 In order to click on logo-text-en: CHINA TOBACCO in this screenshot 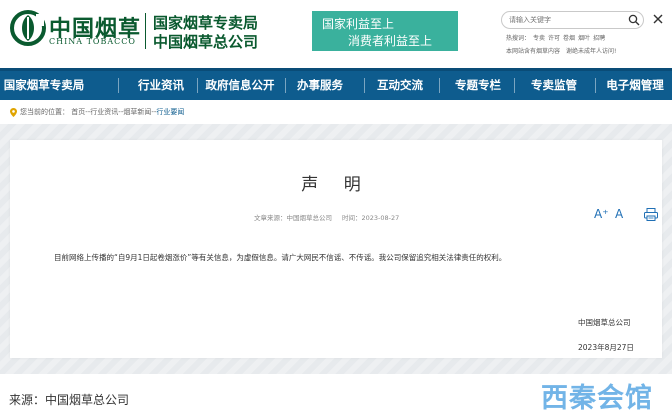, I will do `click(92, 41)`.